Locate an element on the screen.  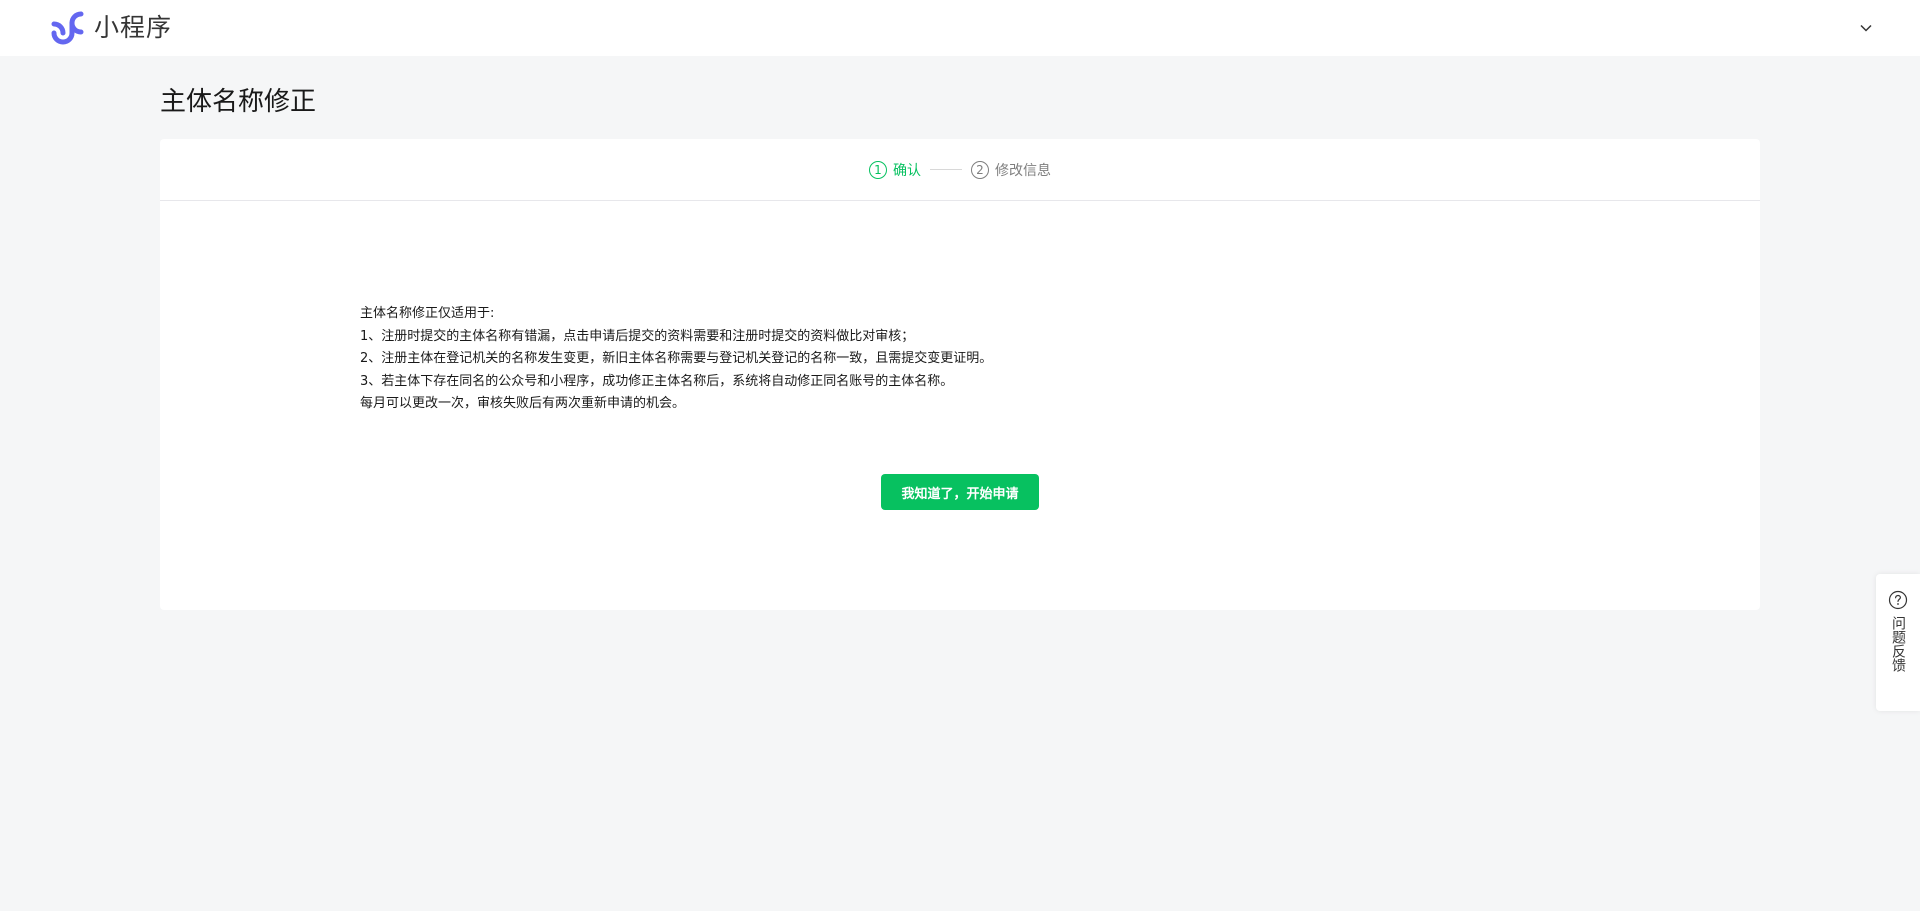
notice-line: 每月可以更改一次，审核失败后有两次重新申请的机会。 is located at coordinates (523, 403).